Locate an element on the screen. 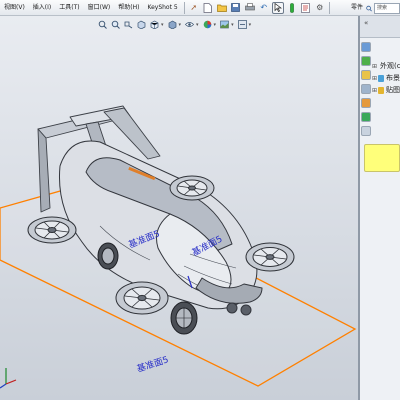  appearances-icon is located at coordinates (366, 117).